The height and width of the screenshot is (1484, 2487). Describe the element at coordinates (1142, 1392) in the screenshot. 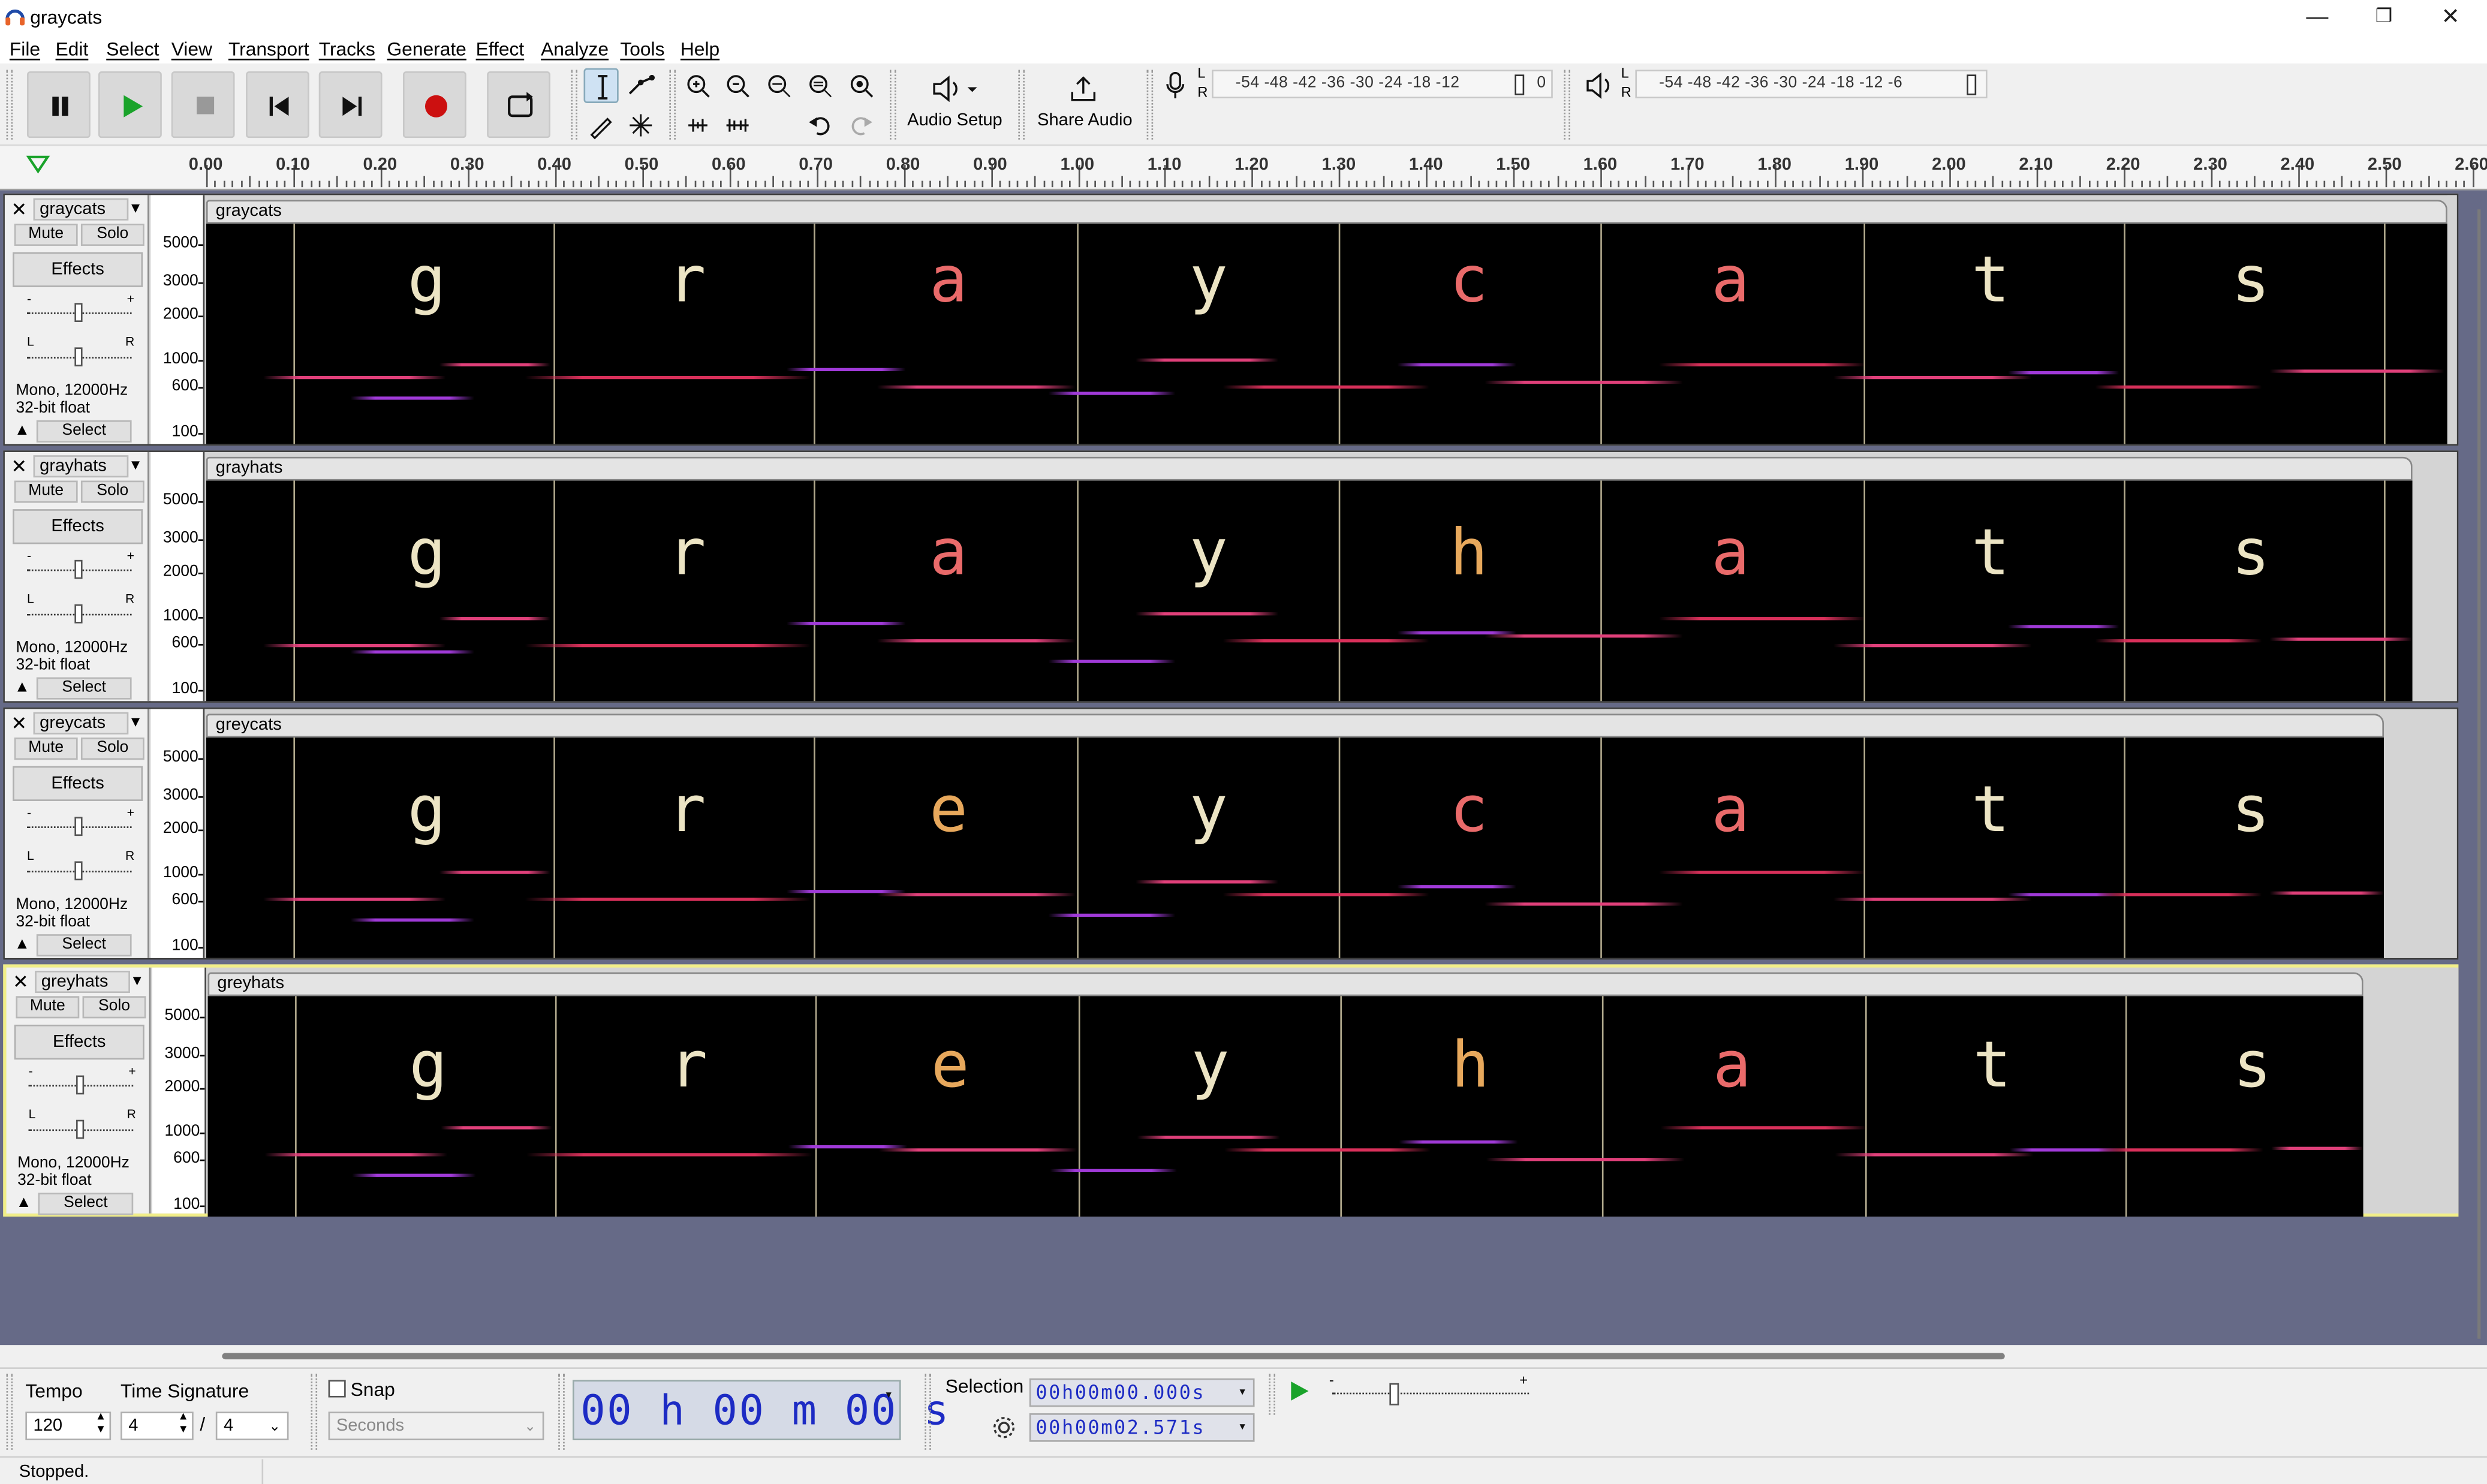

I see `selection-start-field: 00h00m00.000s ▾` at that location.